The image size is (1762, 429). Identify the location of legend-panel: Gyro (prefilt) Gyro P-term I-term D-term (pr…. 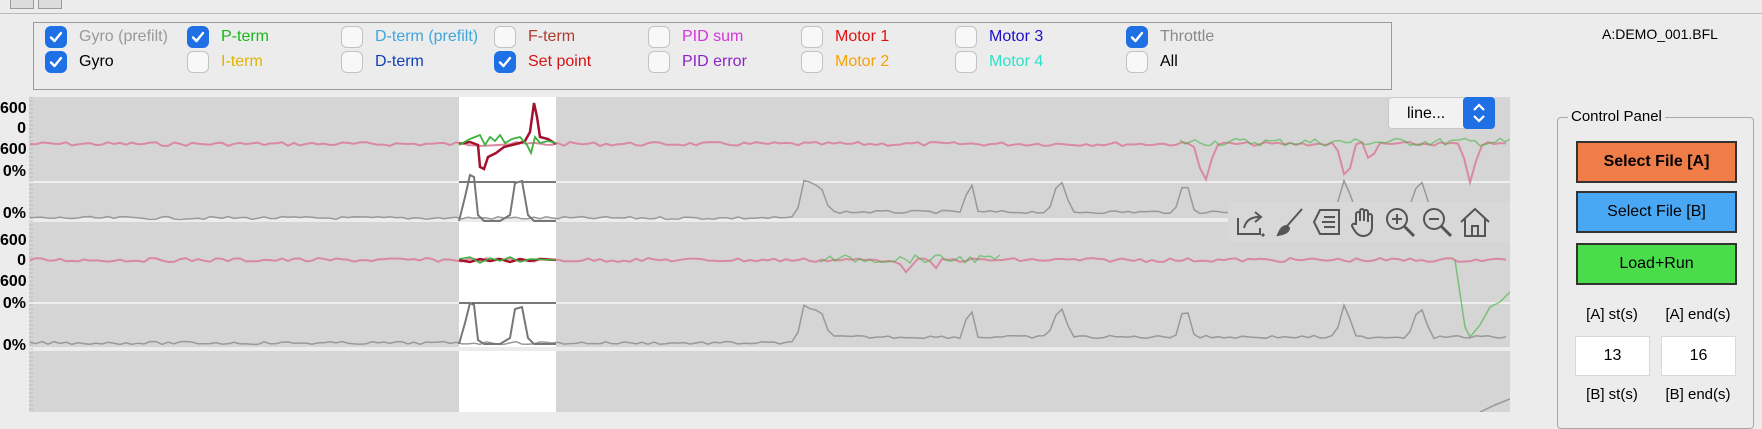
(712, 56).